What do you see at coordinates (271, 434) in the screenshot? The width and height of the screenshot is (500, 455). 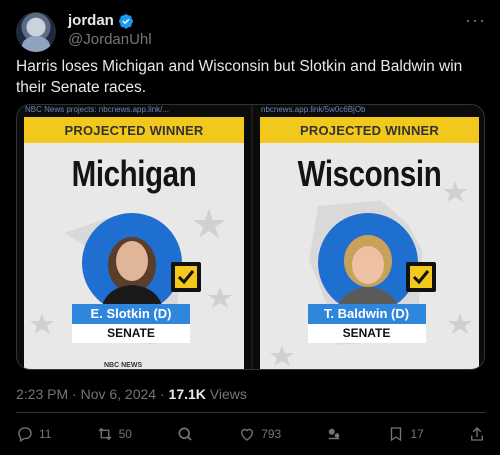 I see `like-count: 793` at bounding box center [271, 434].